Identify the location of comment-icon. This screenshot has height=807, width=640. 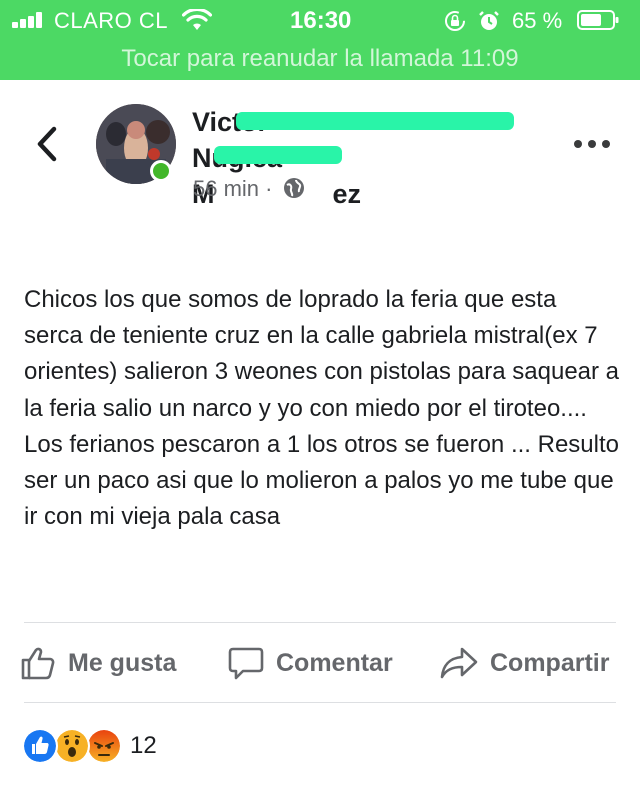
(246, 663).